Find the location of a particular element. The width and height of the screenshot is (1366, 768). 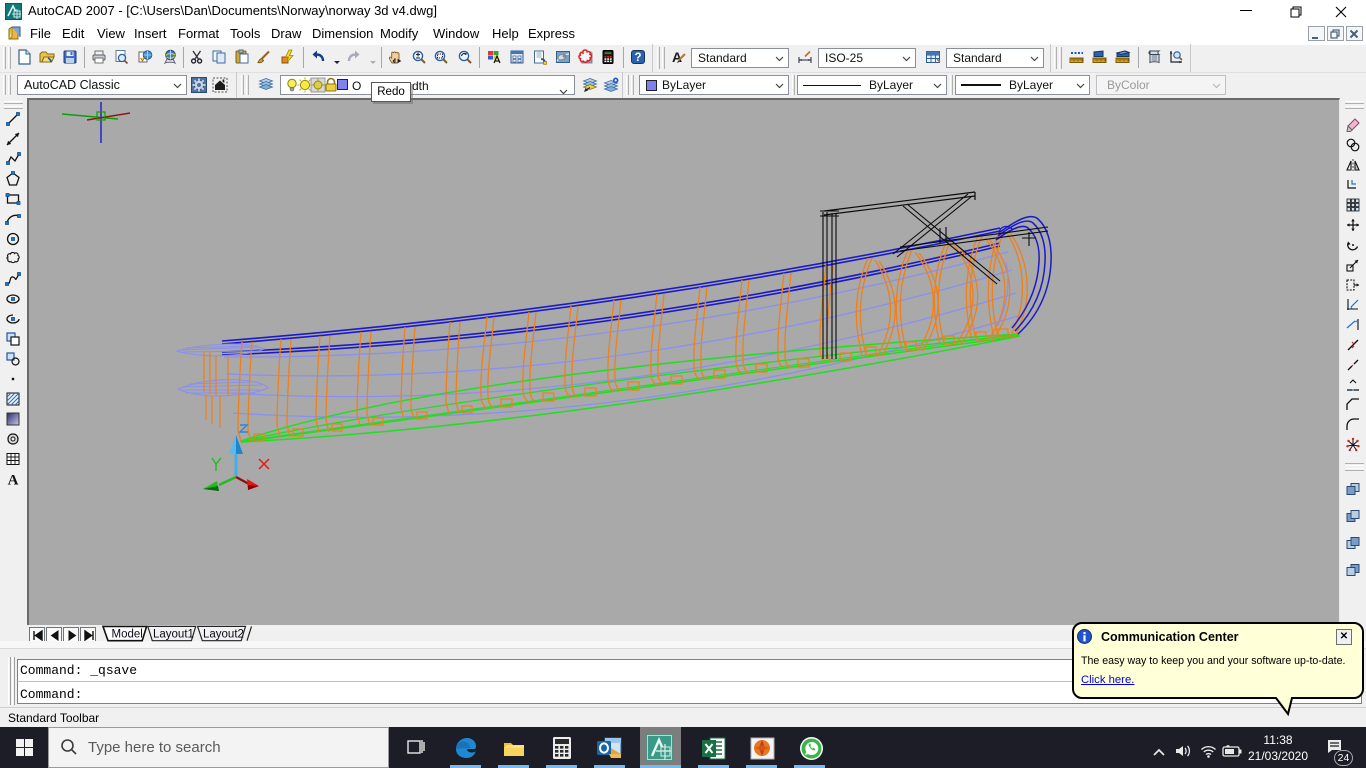

svg-text: Model is located at coordinates (127, 634).